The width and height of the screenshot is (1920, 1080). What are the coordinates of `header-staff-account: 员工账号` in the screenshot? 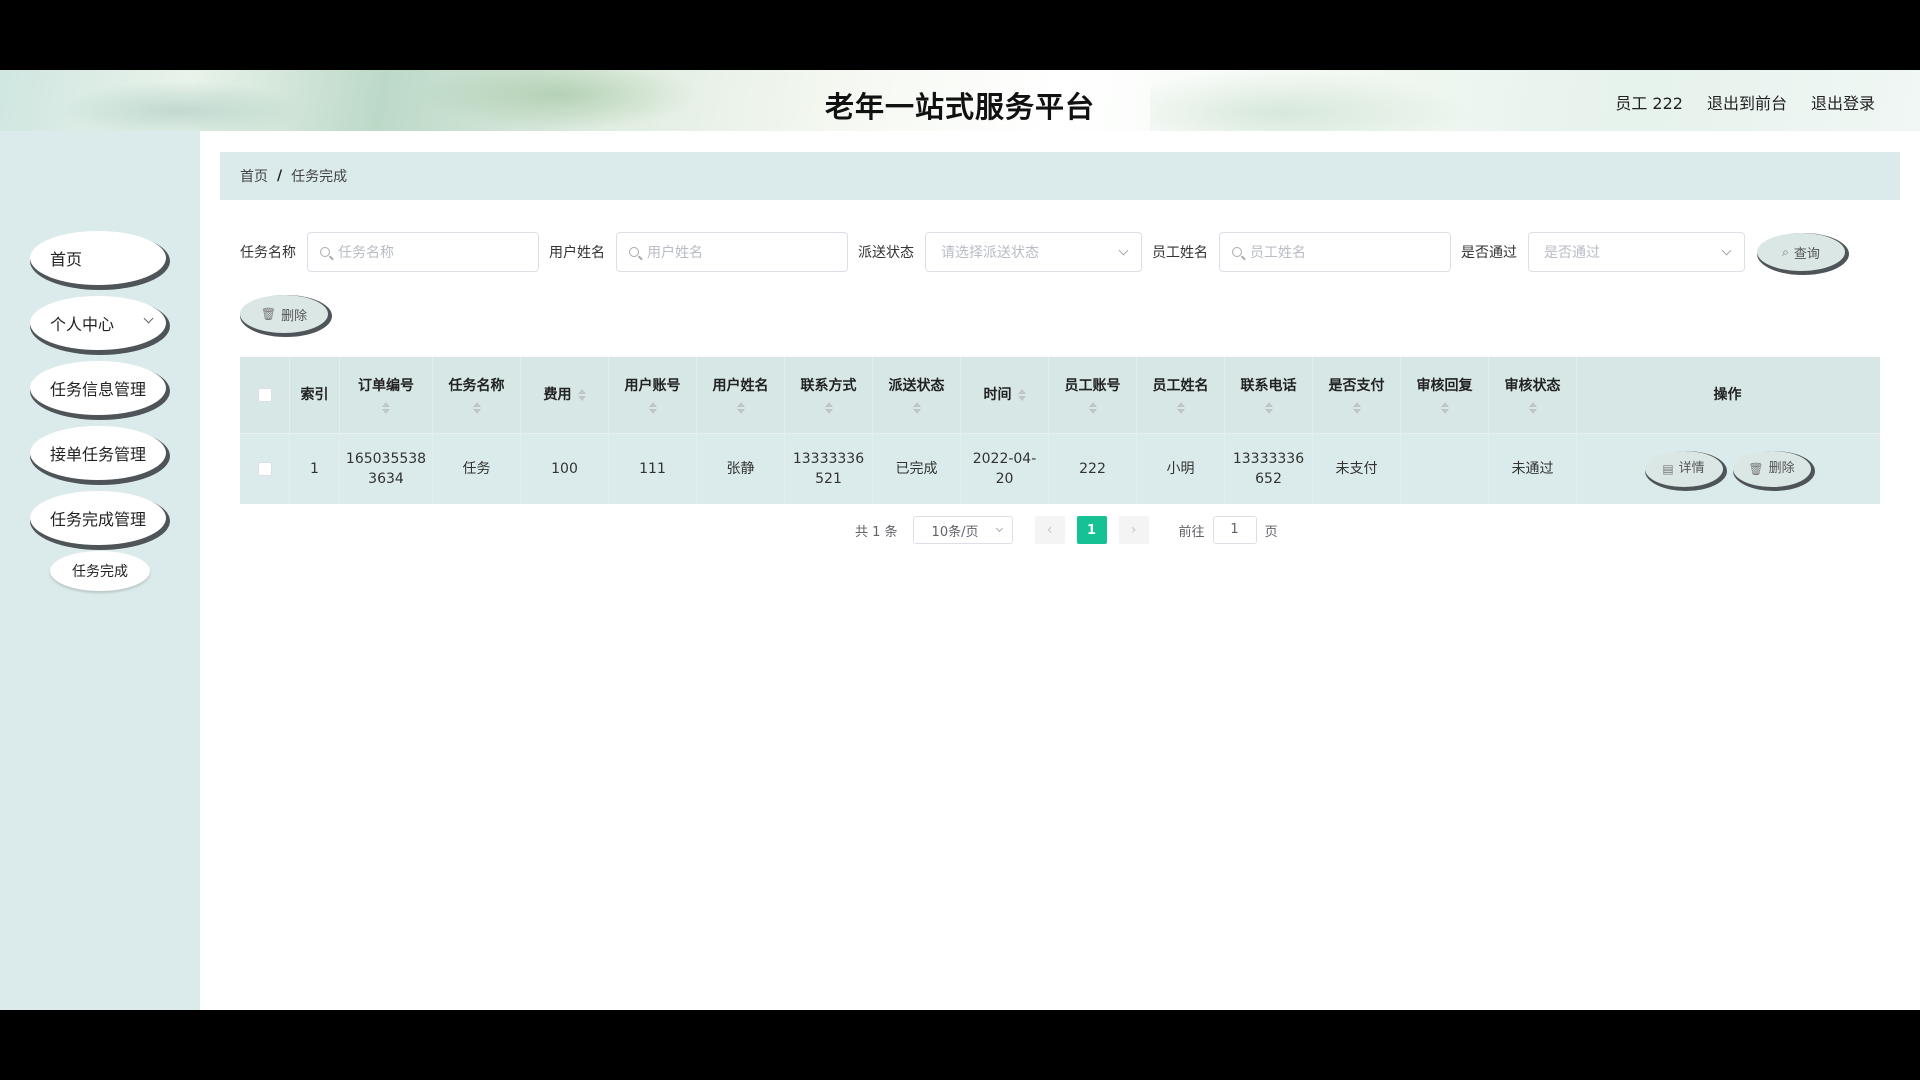 It's located at (1093, 395).